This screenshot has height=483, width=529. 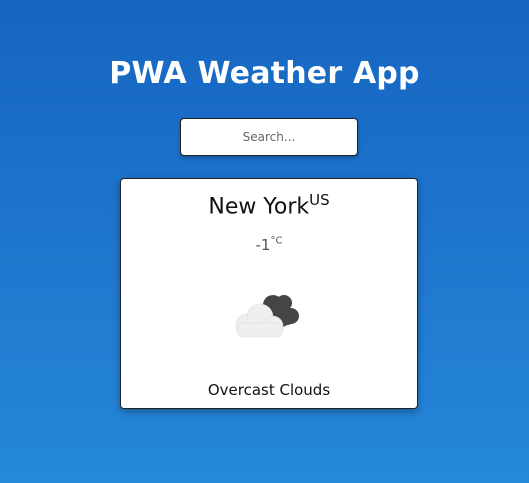 I want to click on overcast-clouds-icon, so click(x=269, y=315).